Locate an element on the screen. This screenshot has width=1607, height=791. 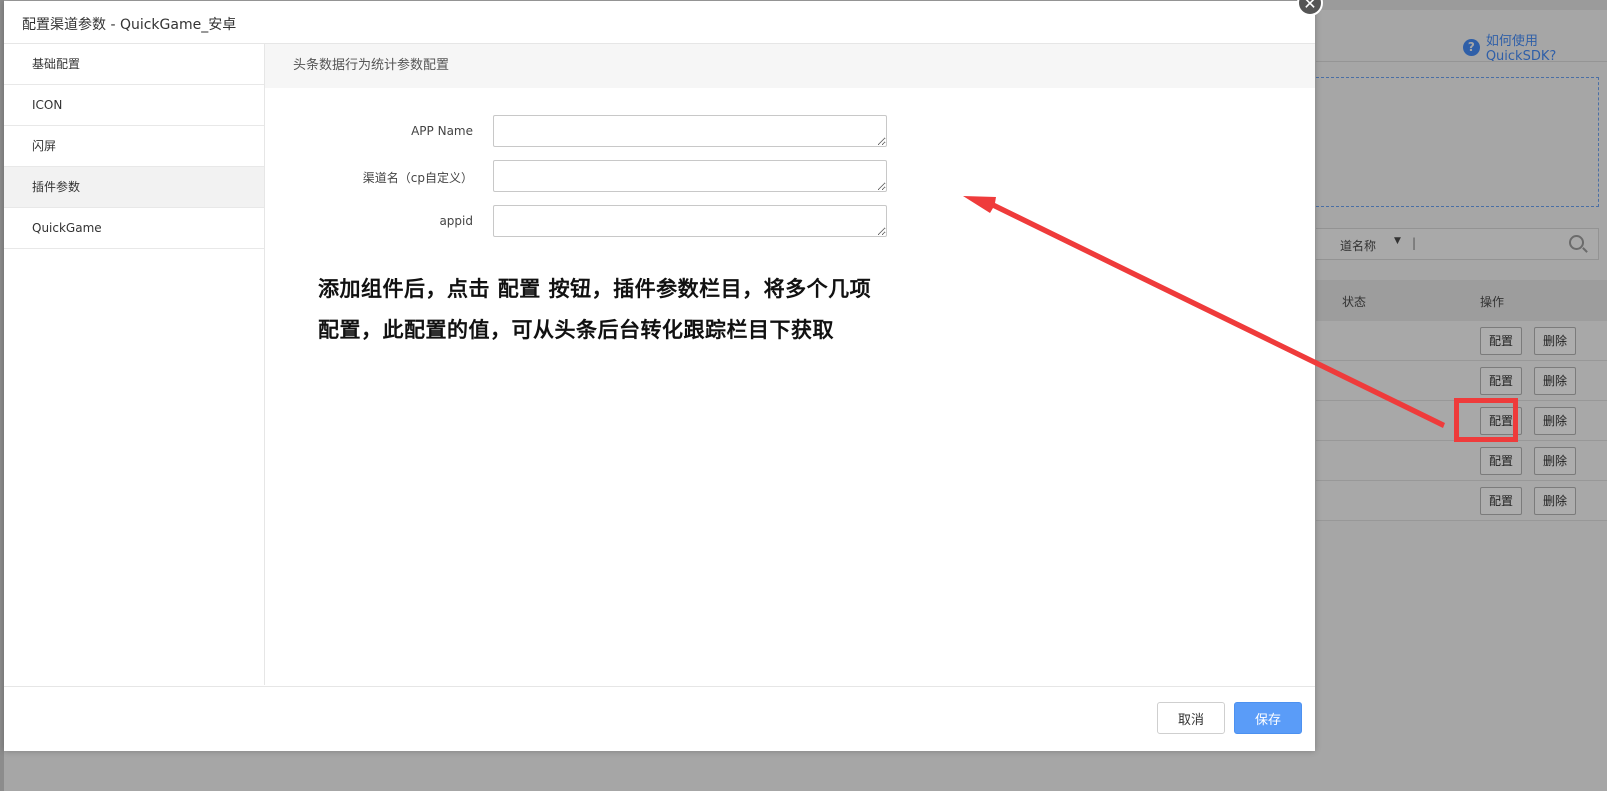
dialog-title: 配置渠道参数 - QuickGame_安卓 is located at coordinates (129, 25).